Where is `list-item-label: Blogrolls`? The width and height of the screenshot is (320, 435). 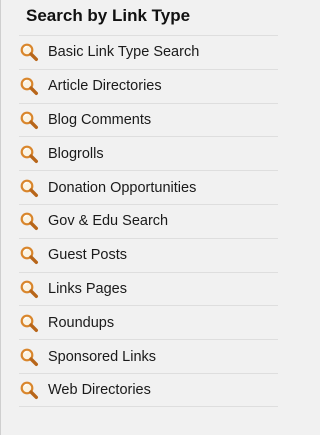
list-item-label: Blogrolls is located at coordinates (76, 153).